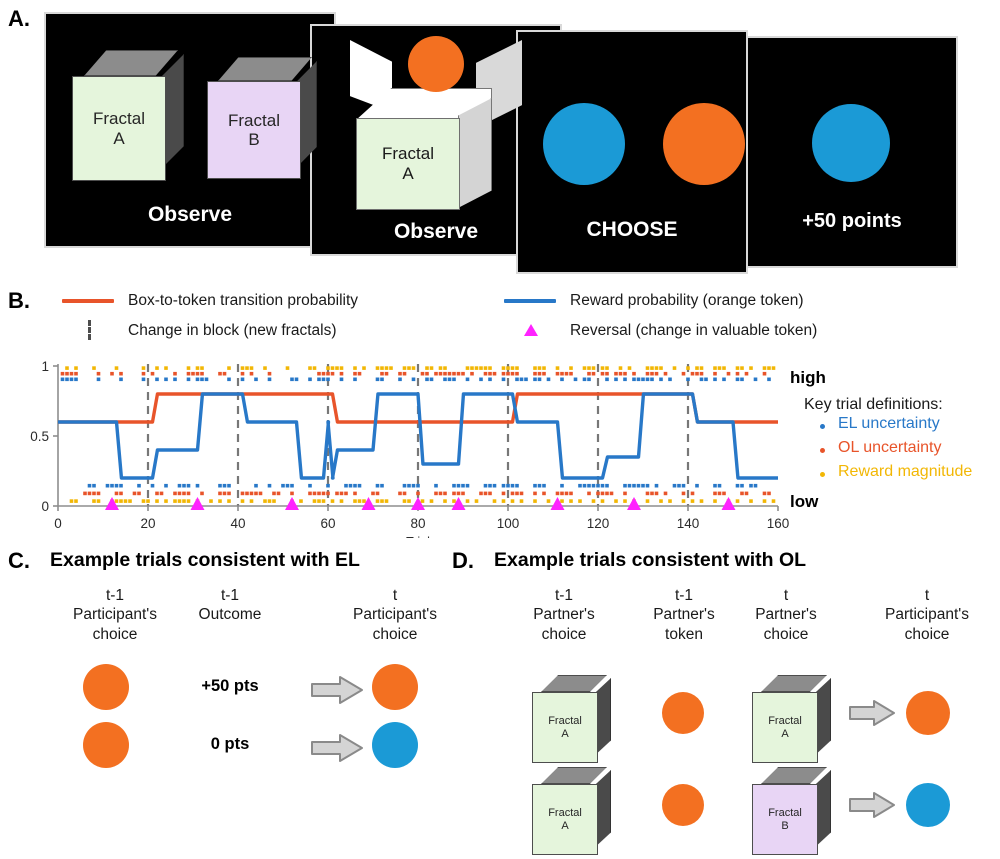 The height and width of the screenshot is (859, 1000). I want to click on choice-token-orange, so click(704, 144).